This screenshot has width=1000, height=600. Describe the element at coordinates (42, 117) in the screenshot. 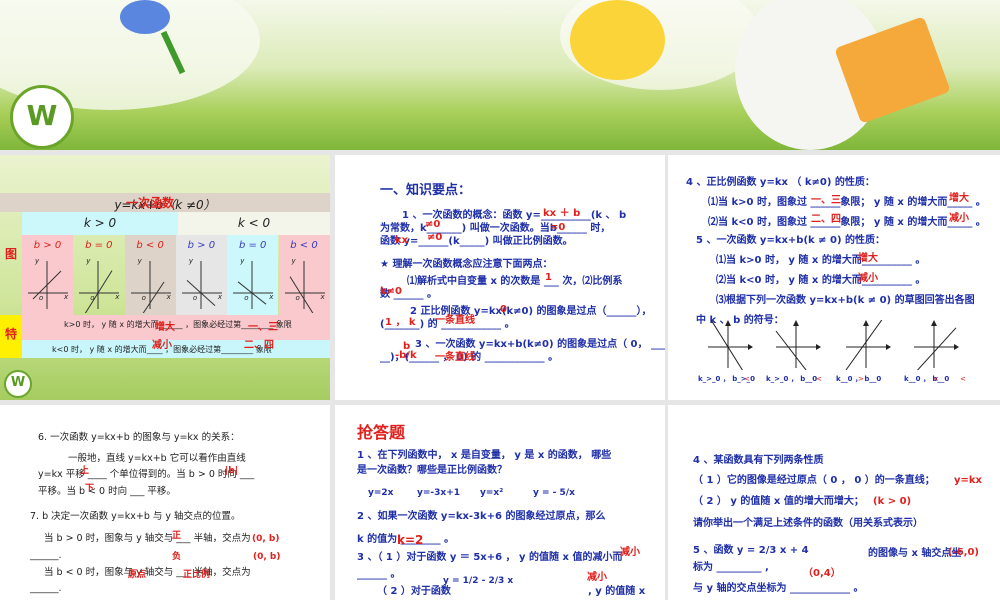

I see `logo-icon: W` at that location.